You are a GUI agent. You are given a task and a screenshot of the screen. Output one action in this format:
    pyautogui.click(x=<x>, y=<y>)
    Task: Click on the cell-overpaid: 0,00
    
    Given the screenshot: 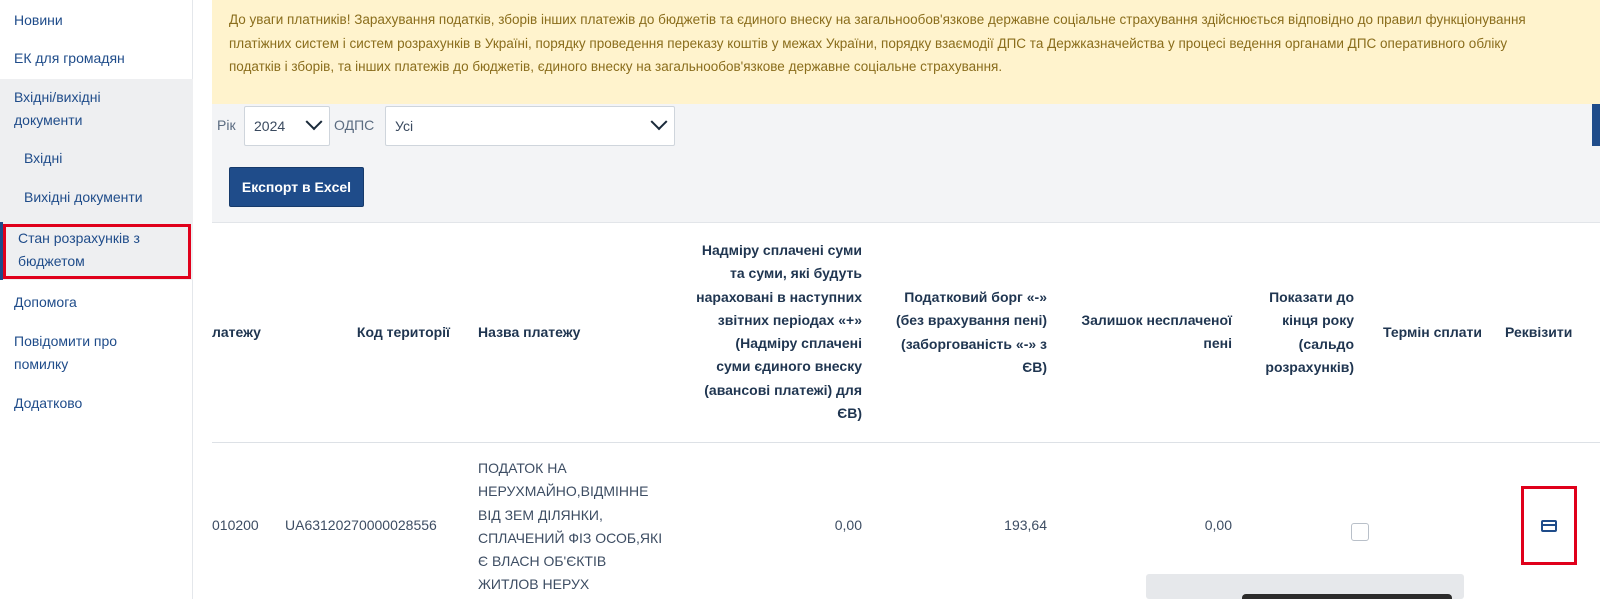 What is the action you would take?
    pyautogui.click(x=848, y=525)
    